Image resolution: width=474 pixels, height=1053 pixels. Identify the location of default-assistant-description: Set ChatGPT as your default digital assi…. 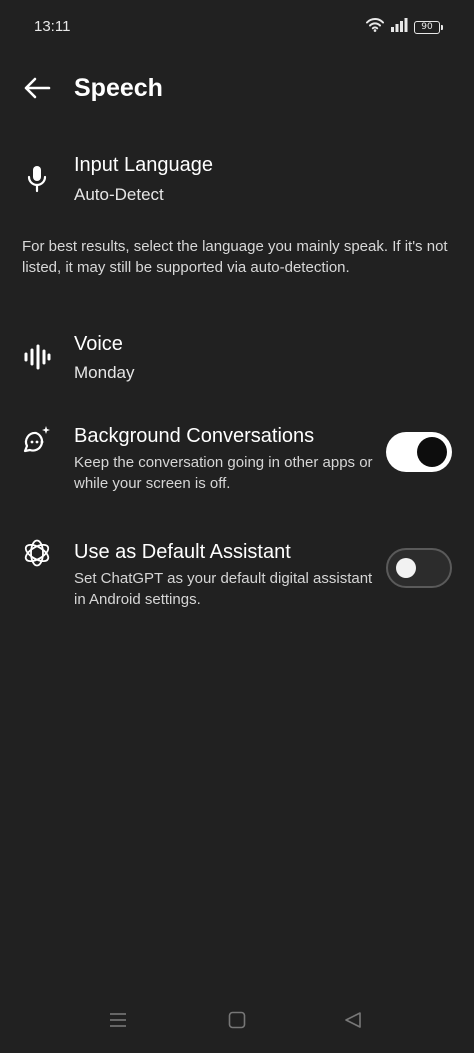
(223, 589).